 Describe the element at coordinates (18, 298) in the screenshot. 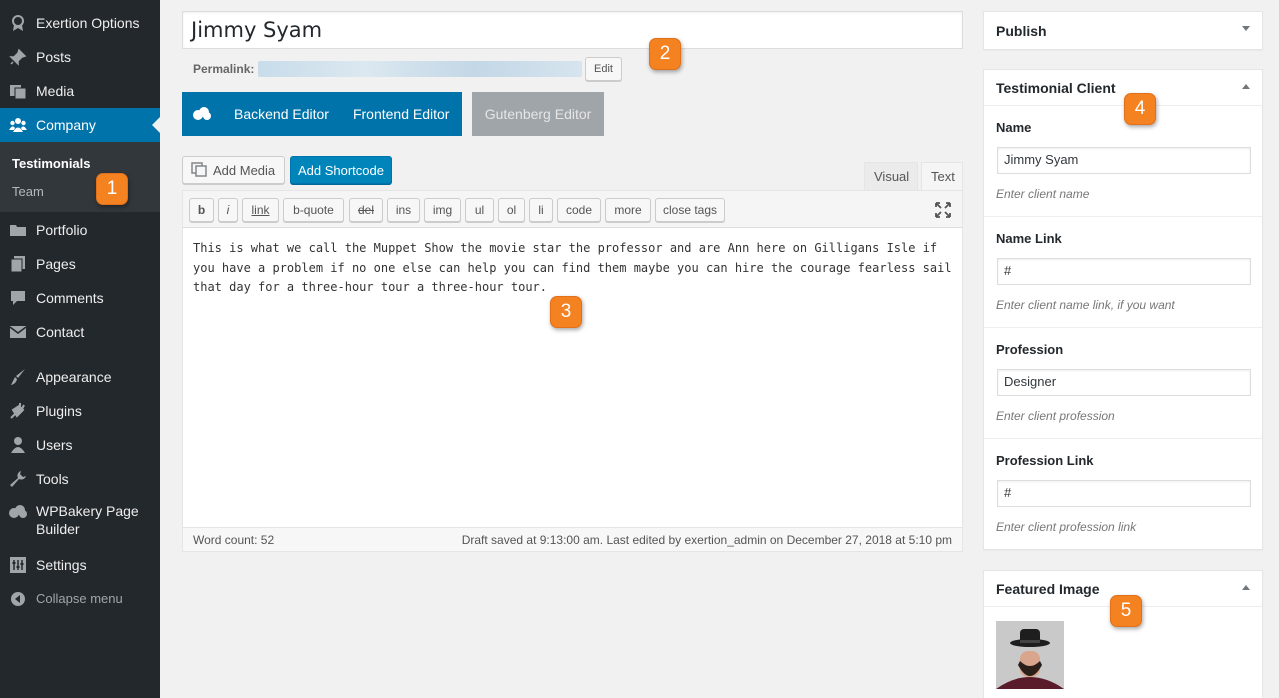

I see `comment-icon` at that location.